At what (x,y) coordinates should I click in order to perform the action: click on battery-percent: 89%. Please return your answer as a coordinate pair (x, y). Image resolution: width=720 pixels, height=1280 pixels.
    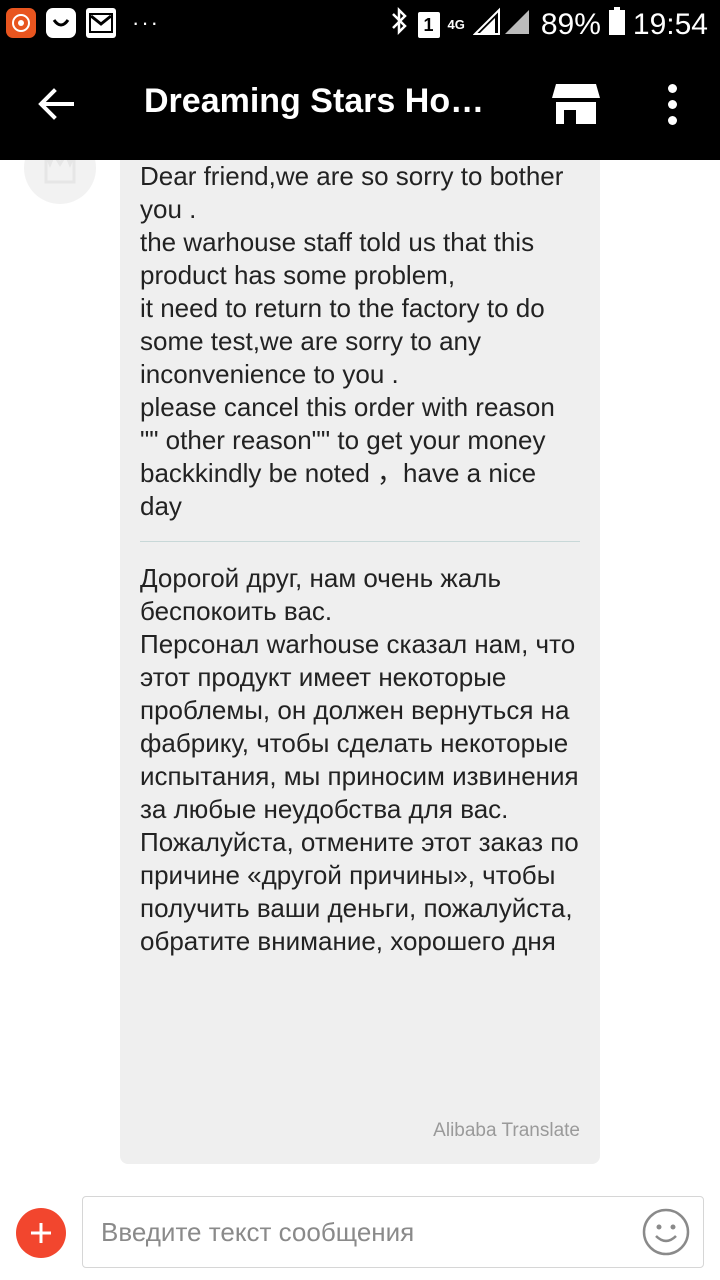
    Looking at the image, I should click on (570, 24).